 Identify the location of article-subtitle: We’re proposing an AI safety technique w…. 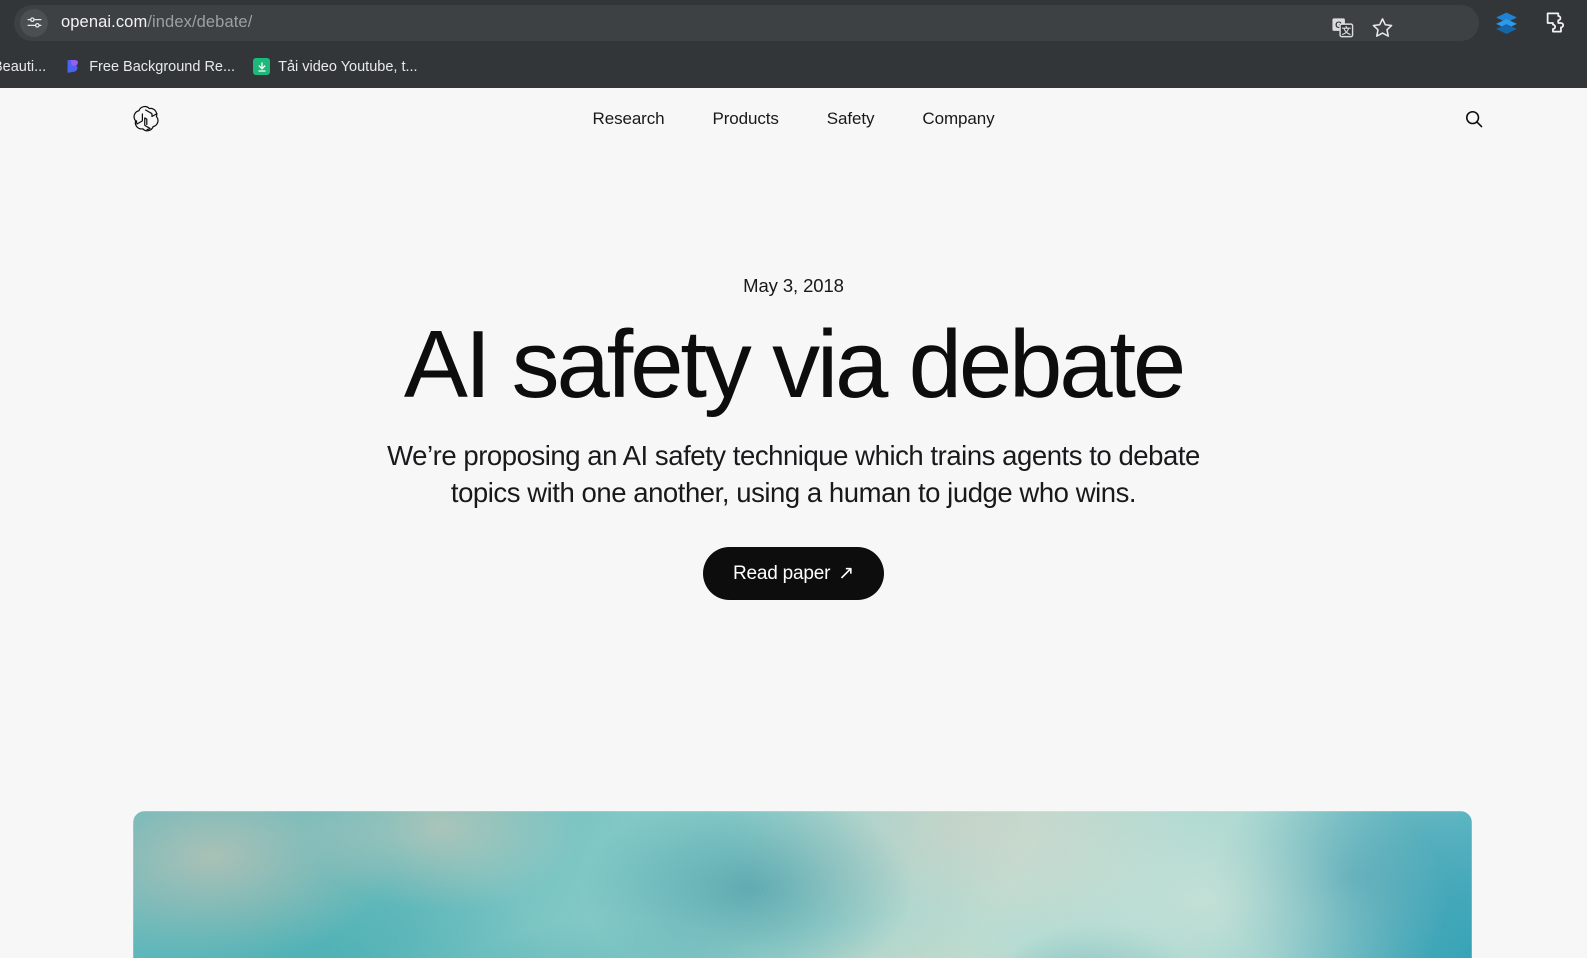
(793, 473).